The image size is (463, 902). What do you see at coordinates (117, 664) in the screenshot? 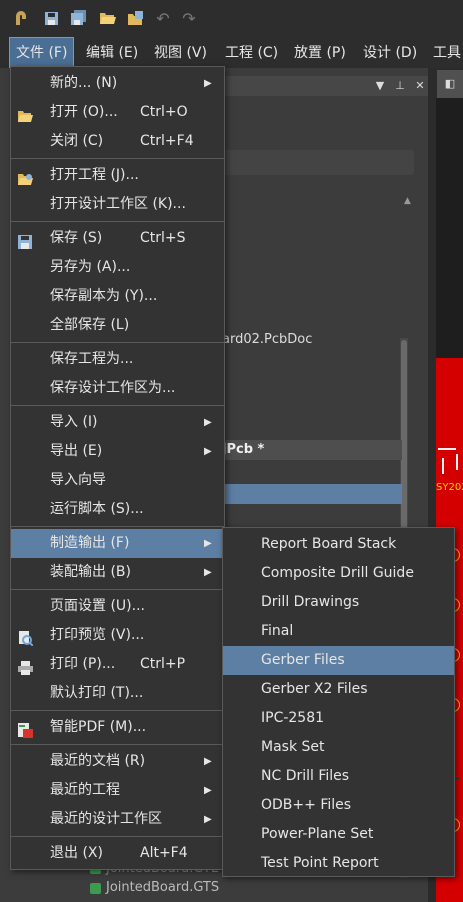
I see `file-menu-item-20: 打印 (P)... Ctrl+P` at bounding box center [117, 664].